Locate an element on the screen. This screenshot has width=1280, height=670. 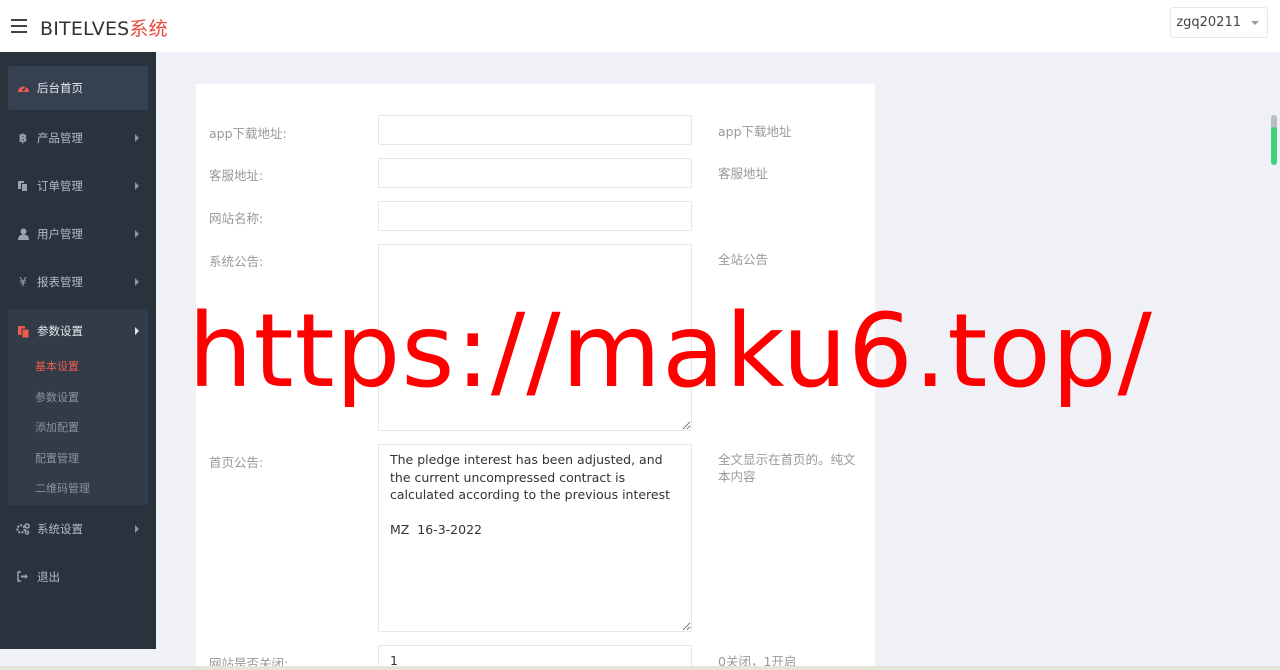
sidebar-subitem-basic-settings: 基本设置 is located at coordinates (78, 367).